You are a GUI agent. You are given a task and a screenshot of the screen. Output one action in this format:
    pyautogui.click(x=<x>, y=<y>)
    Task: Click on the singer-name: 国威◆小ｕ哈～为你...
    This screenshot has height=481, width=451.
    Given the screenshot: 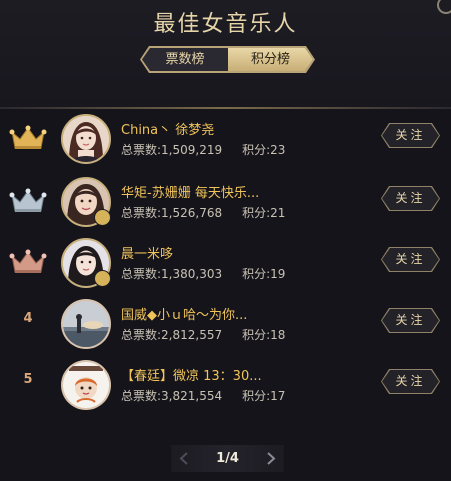 What is the action you would take?
    pyautogui.click(x=246, y=313)
    